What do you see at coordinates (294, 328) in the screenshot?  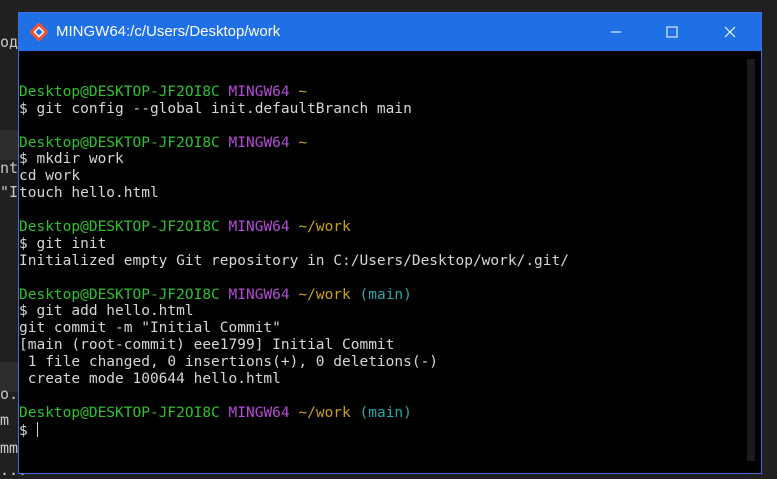 I see `output-line: git commit -m "Initial Commit"` at bounding box center [294, 328].